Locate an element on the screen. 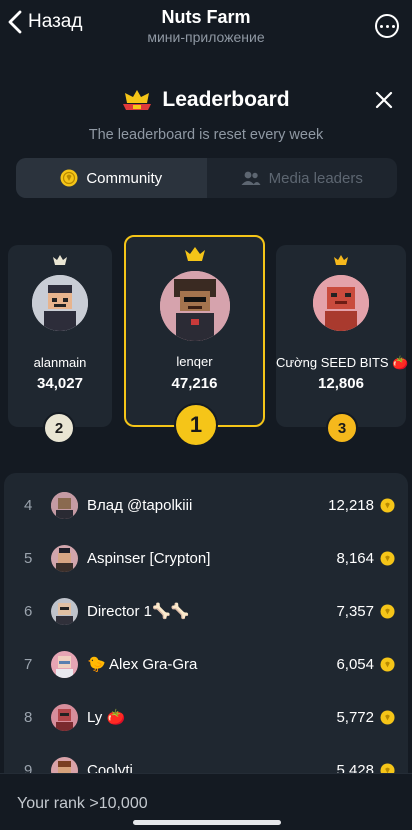  list-score: 6,054 is located at coordinates (355, 664).